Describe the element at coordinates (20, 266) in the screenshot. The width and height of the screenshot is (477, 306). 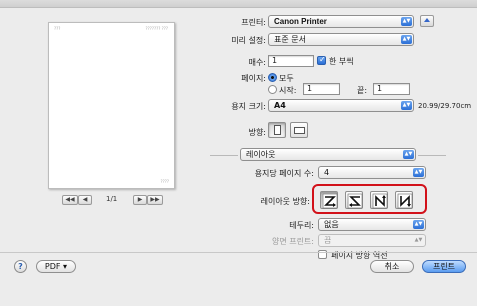
I see `help-button: ?` at that location.